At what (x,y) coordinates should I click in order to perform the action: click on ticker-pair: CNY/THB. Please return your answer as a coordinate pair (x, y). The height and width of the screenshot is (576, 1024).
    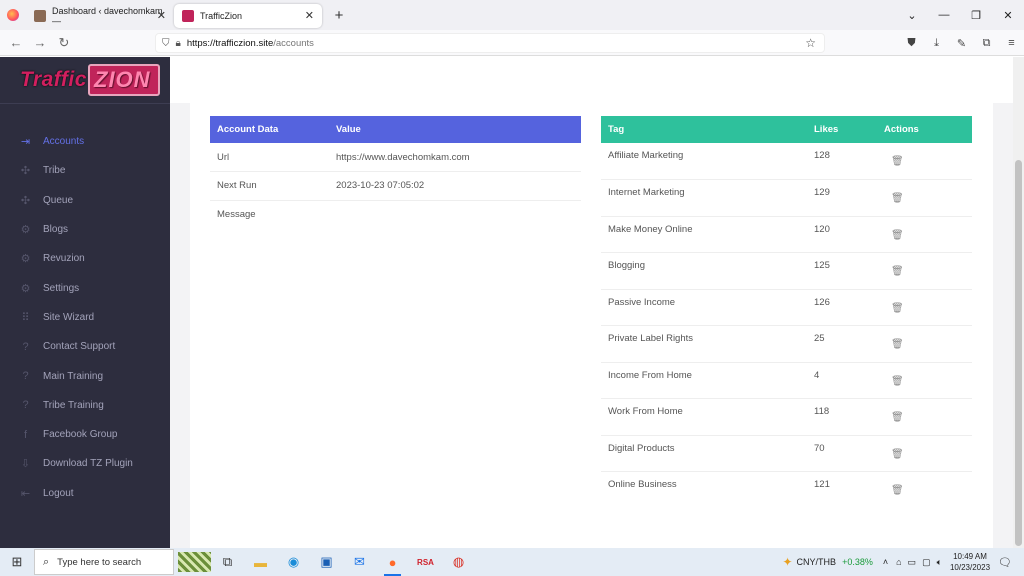
    Looking at the image, I should click on (817, 562).